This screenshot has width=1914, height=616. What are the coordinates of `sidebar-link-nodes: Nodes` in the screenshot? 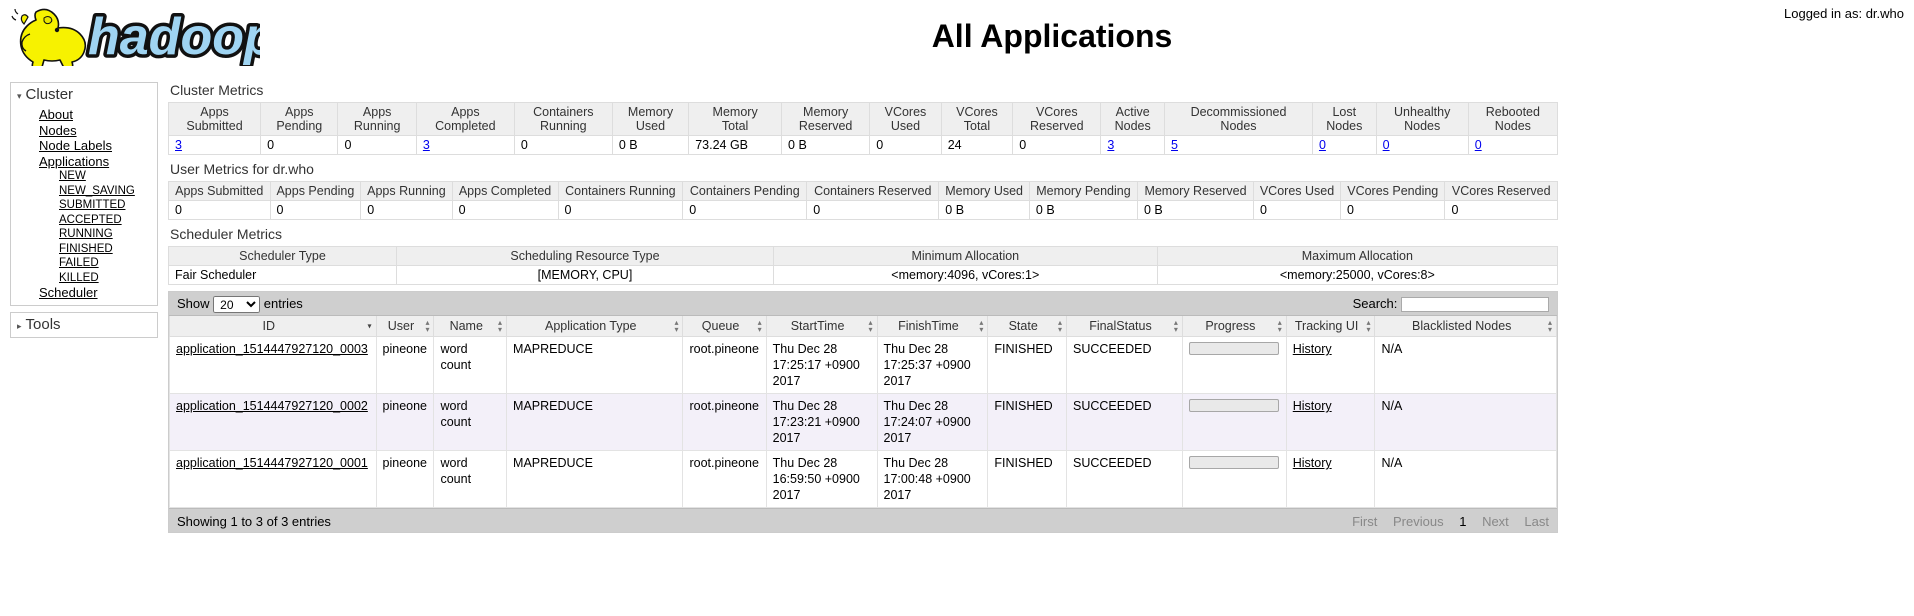 It's located at (58, 130).